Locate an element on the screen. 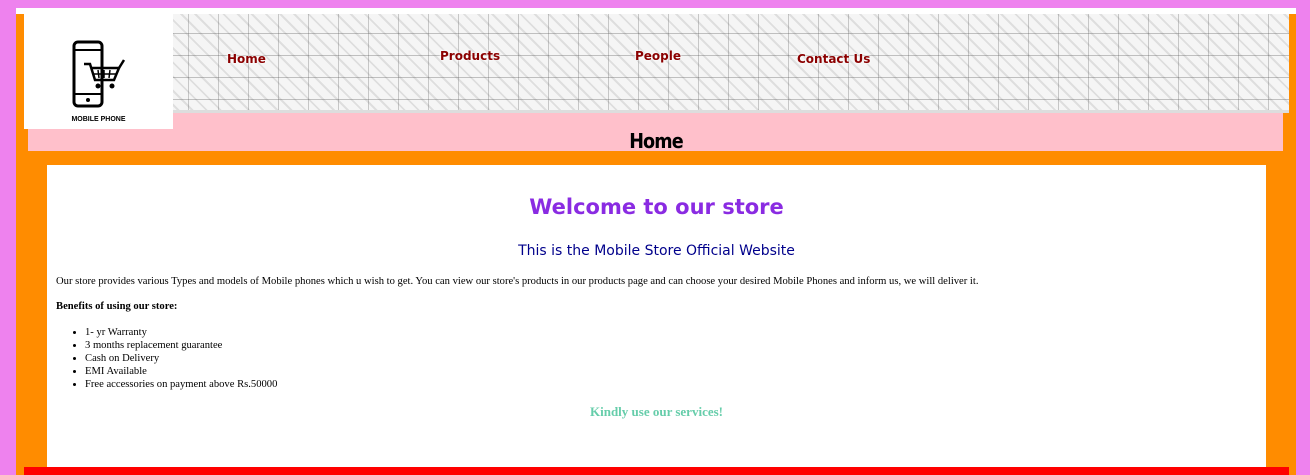 Image resolution: width=1310 pixels, height=475 pixels. phone-cart-icon is located at coordinates (99, 74).